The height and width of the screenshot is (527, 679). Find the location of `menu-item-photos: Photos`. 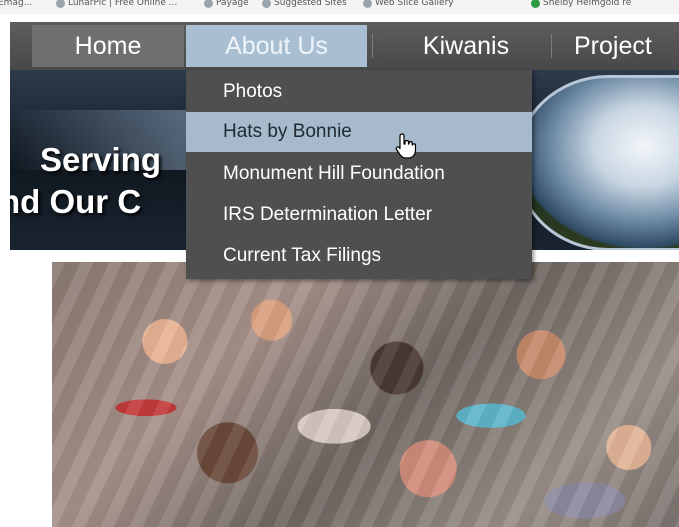

menu-item-photos: Photos is located at coordinates (359, 92).